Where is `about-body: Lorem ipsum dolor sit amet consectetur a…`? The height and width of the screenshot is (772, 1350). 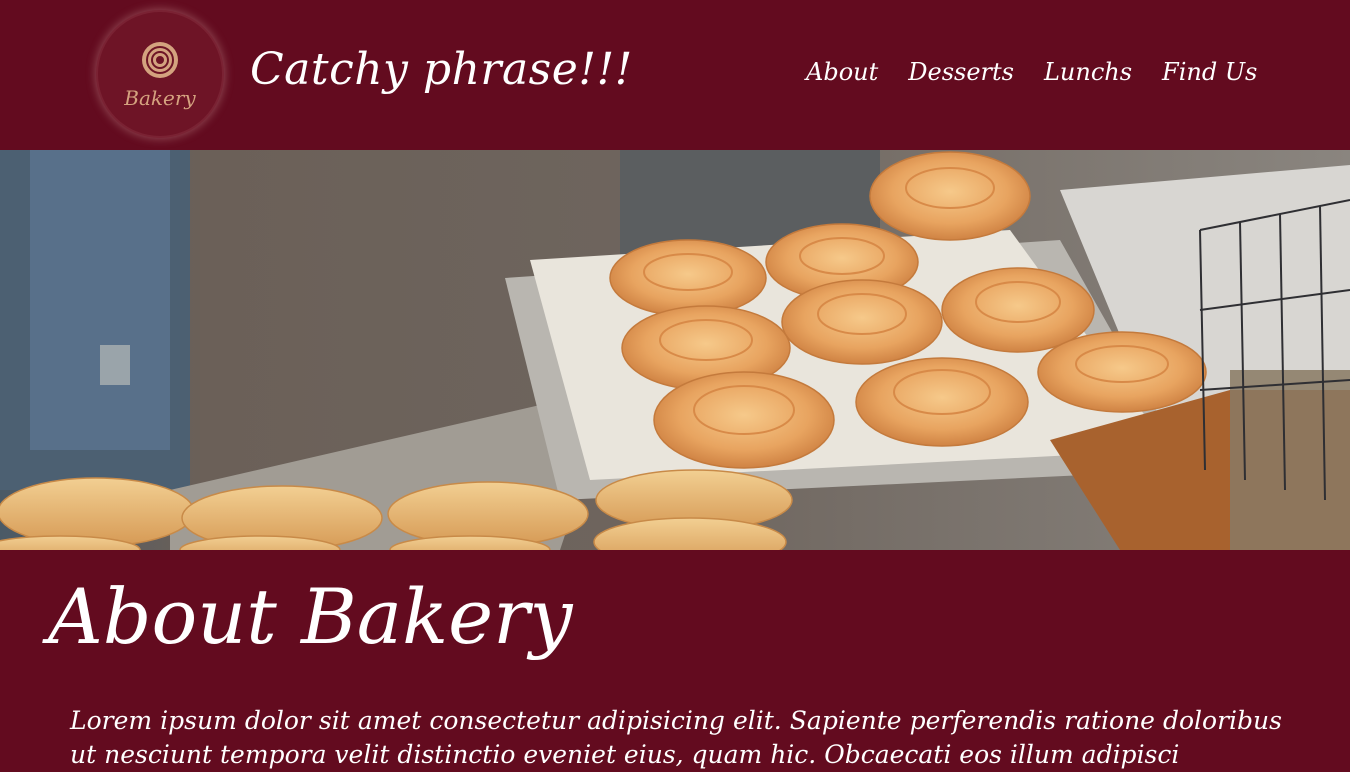
about-body: Lorem ipsum dolor sit amet consectetur a… is located at coordinates (676, 737).